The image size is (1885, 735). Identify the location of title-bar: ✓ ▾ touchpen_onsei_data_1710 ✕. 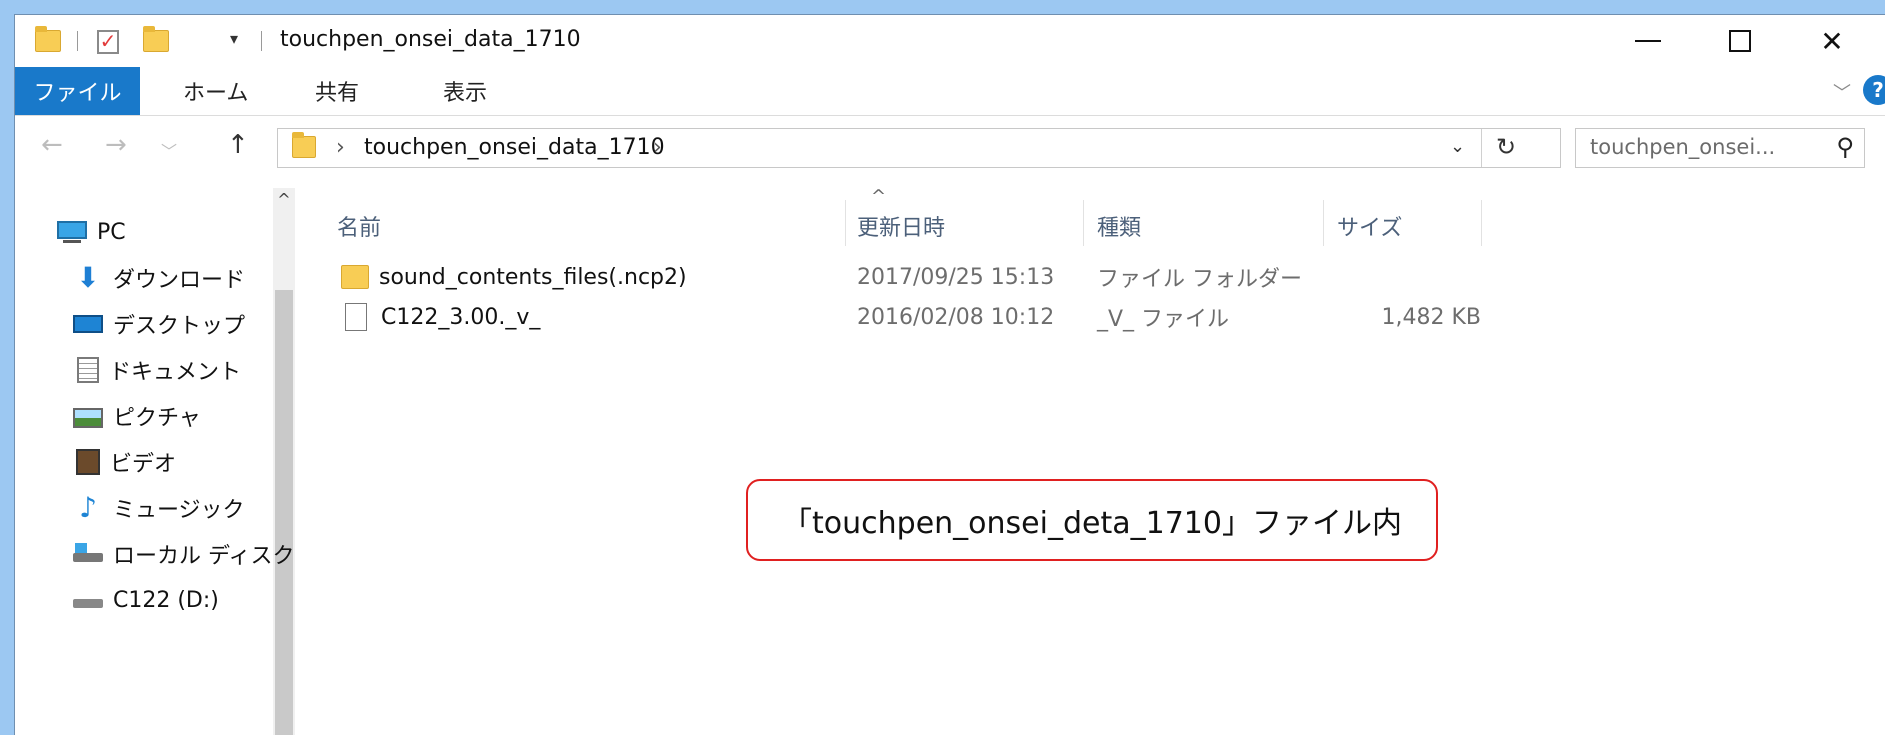
(950, 41).